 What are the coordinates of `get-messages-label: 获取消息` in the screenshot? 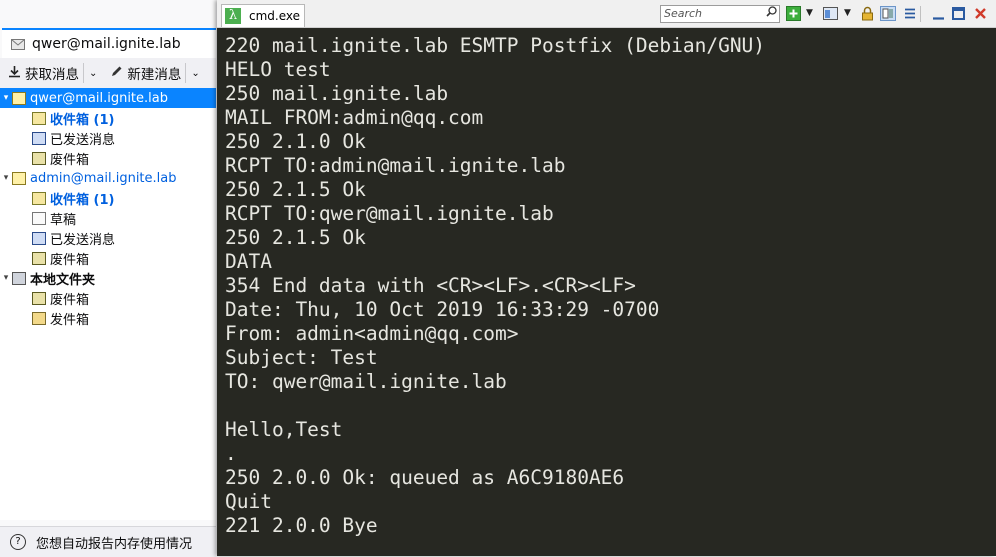 It's located at (52, 75).